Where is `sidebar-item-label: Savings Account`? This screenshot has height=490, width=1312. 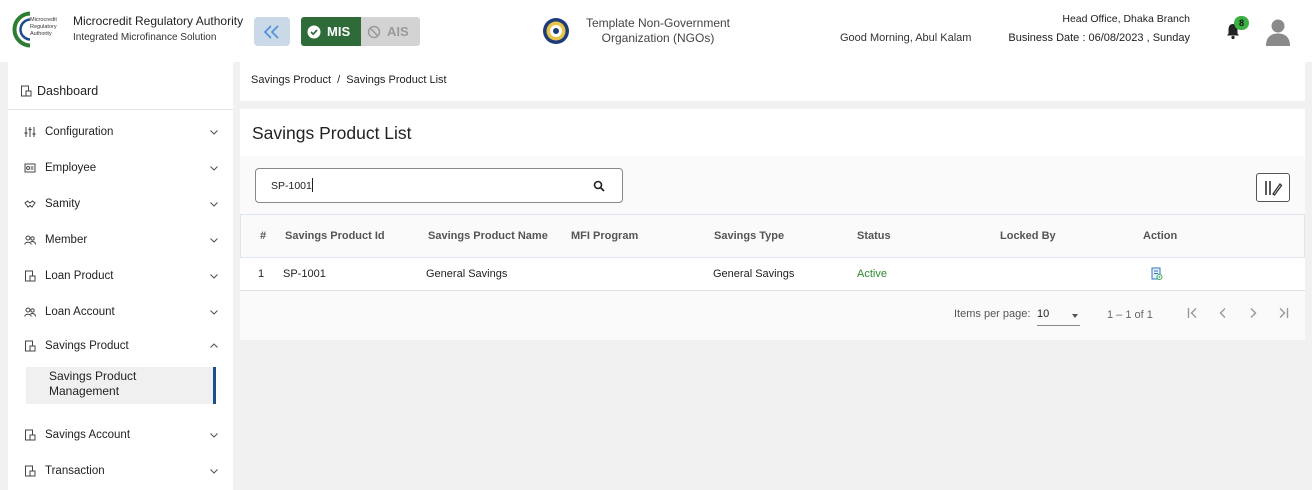 sidebar-item-label: Savings Account is located at coordinates (88, 435).